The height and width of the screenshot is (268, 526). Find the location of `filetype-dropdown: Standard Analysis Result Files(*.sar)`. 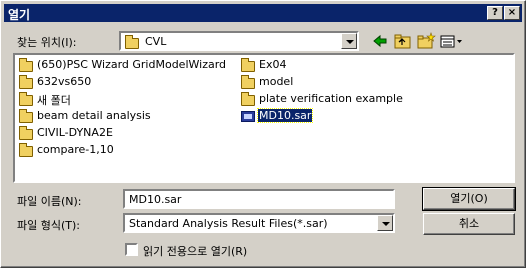

filetype-dropdown: Standard Analysis Result Files(*.sar) is located at coordinates (259, 223).